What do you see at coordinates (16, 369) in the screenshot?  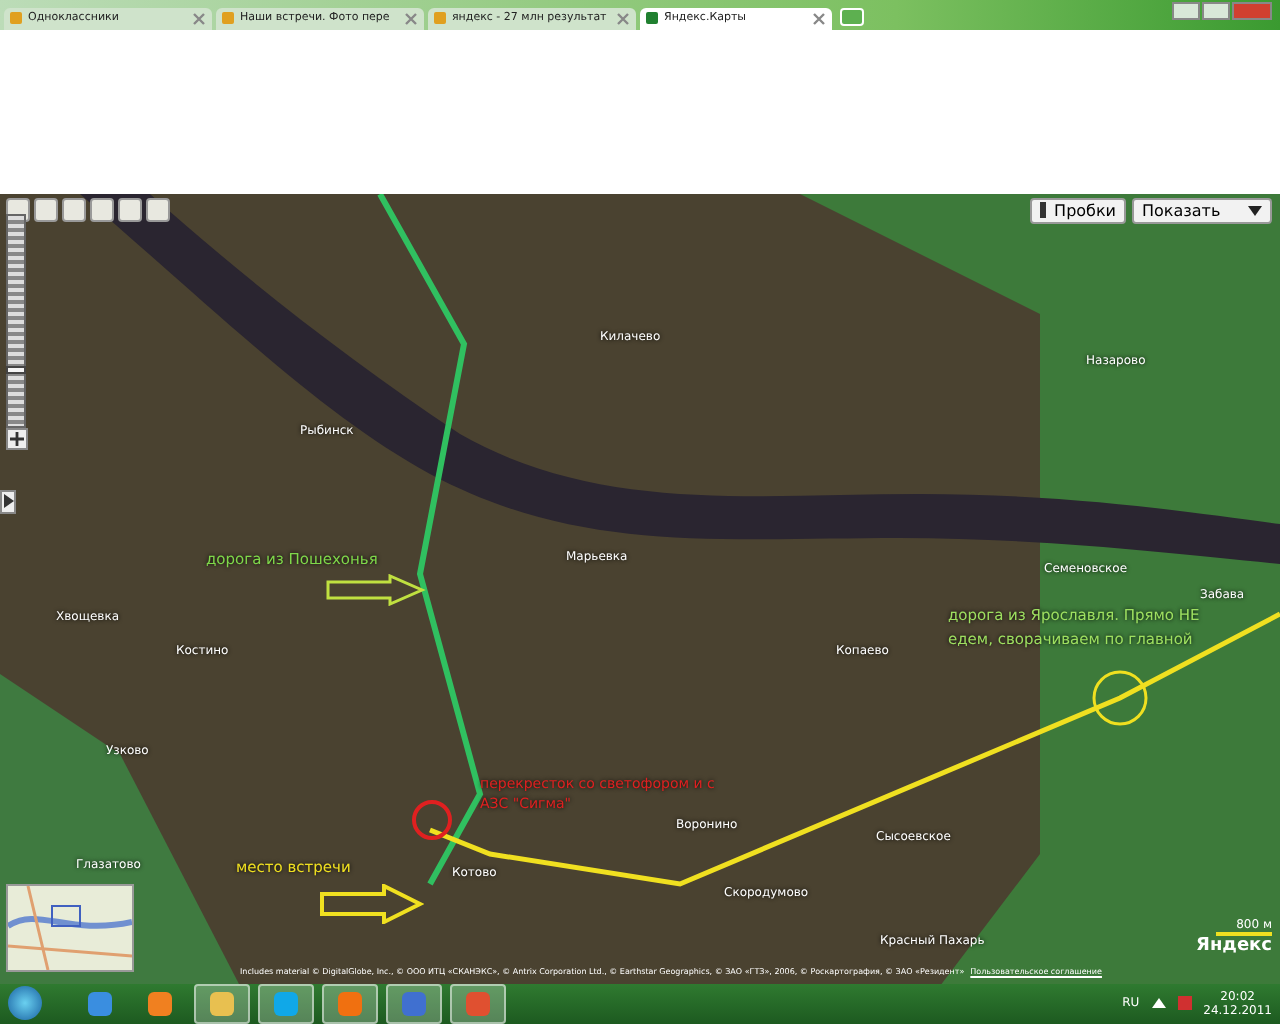 I see `zoom-slider-thumb` at bounding box center [16, 369].